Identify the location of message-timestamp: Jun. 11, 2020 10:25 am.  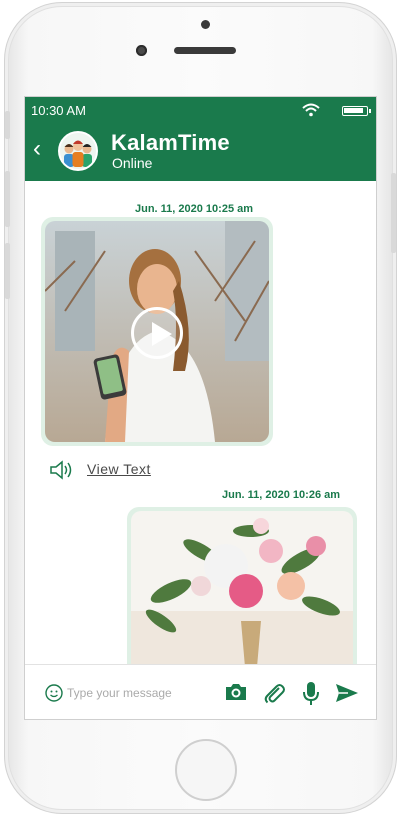
(194, 209).